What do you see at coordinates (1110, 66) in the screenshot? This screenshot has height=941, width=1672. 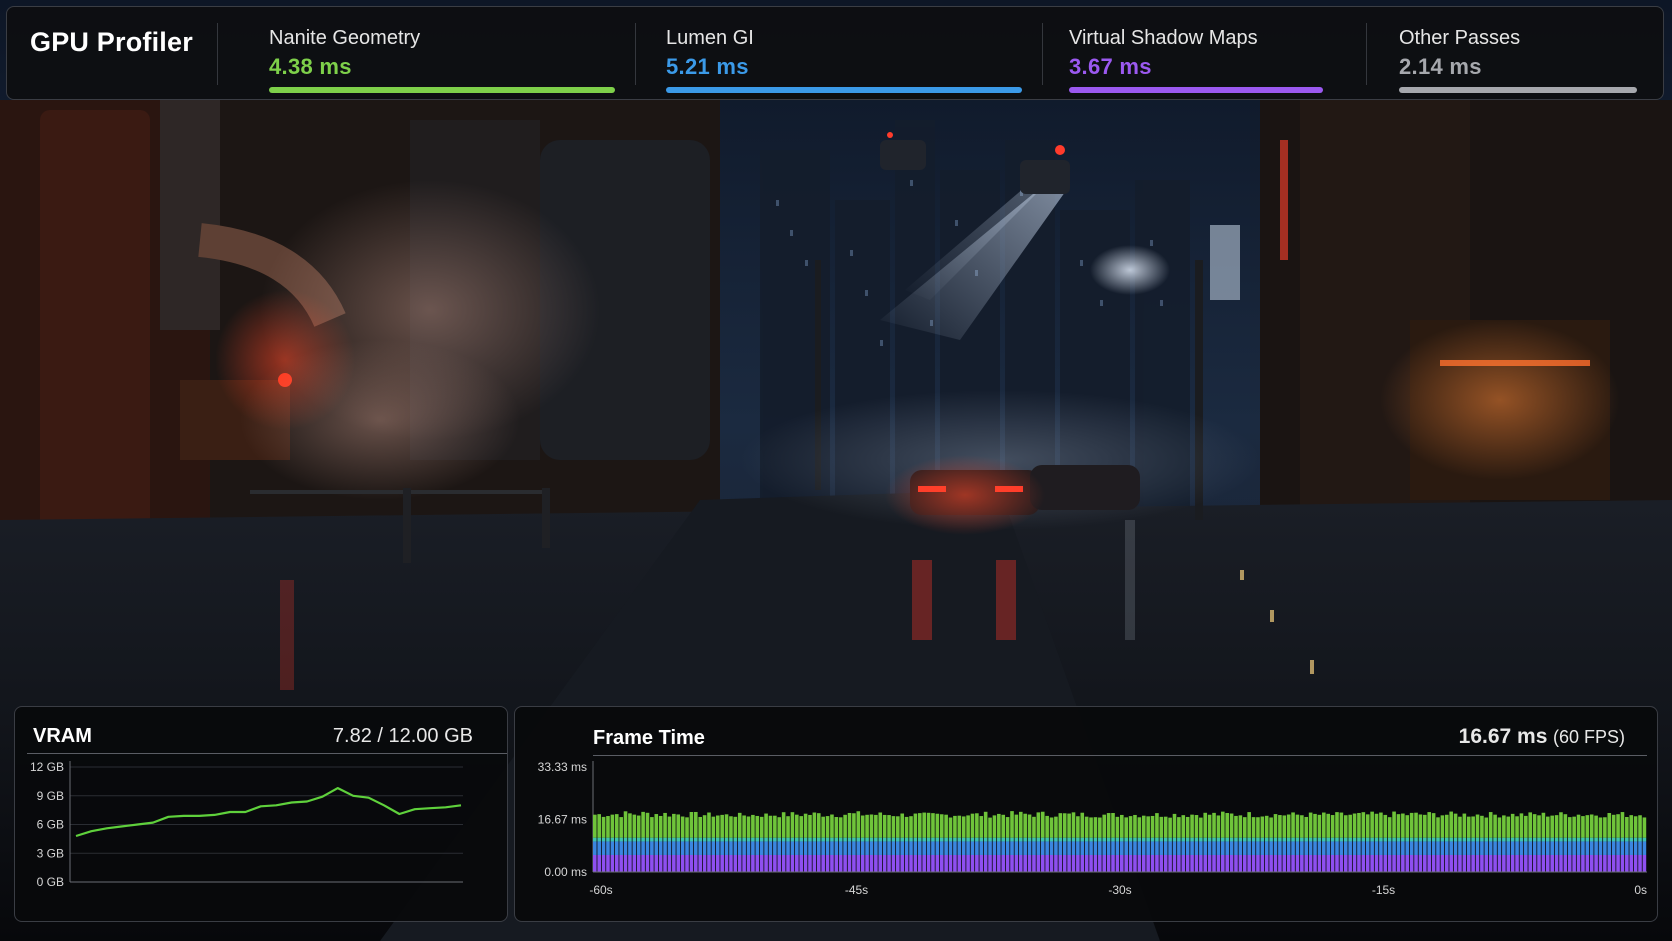 I see `metric-value: 3.67 ms` at bounding box center [1110, 66].